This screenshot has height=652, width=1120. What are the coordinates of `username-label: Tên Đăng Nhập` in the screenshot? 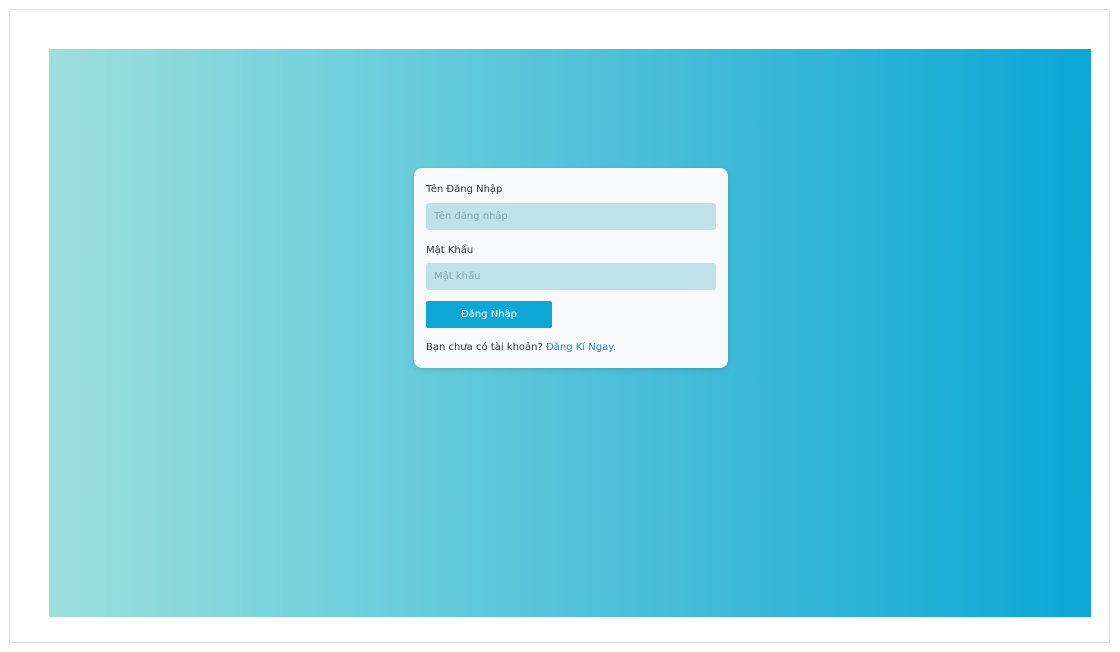 It's located at (464, 189).